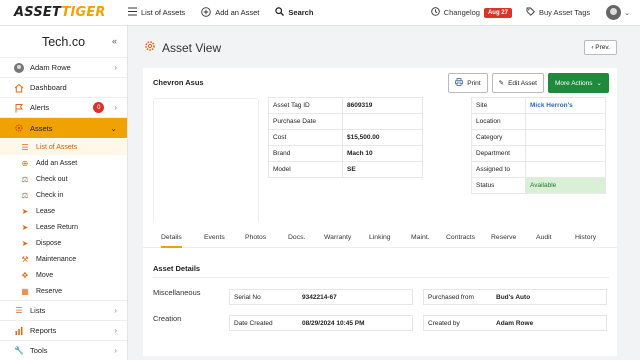 Image resolution: width=640 pixels, height=360 pixels. I want to click on tab-reserve: Reserve, so click(503, 237).